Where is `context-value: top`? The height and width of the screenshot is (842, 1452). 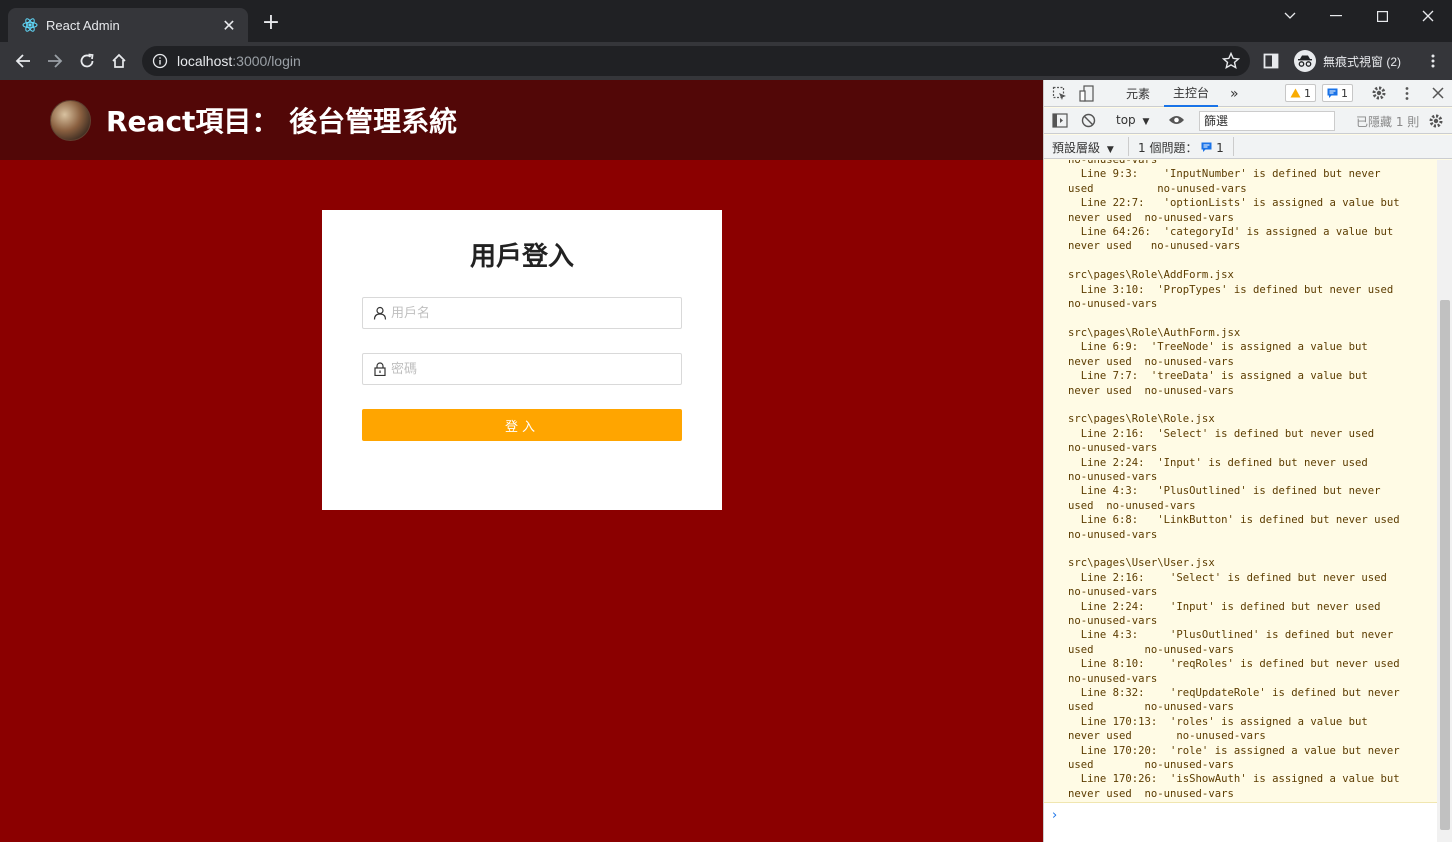
context-value: top is located at coordinates (1126, 120).